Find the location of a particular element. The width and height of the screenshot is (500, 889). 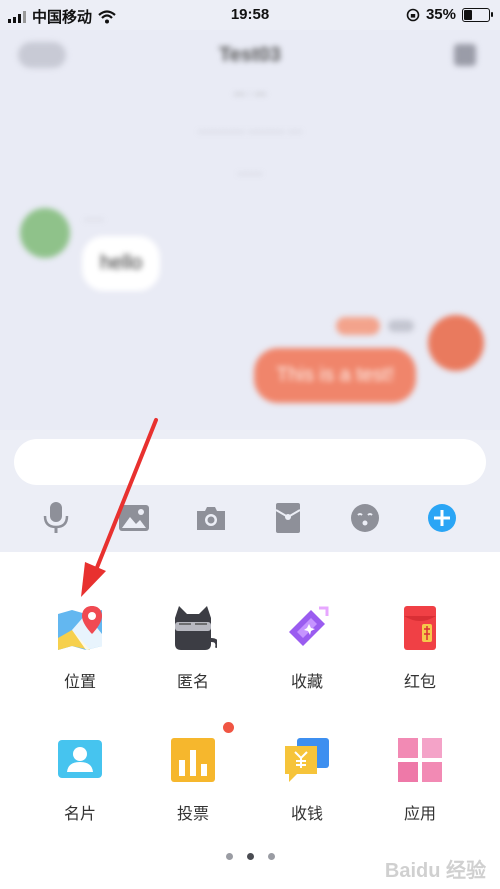

emoji-icon is located at coordinates (365, 518).